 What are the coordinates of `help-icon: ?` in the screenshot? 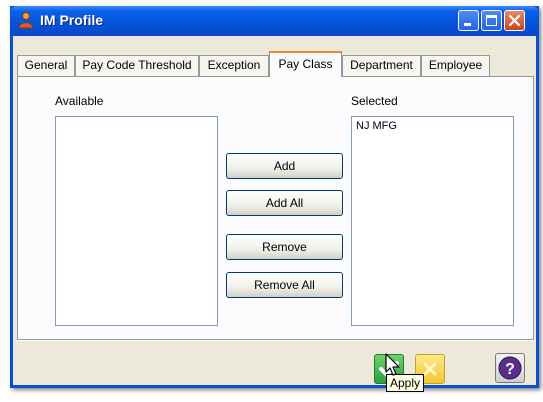 It's located at (510, 368).